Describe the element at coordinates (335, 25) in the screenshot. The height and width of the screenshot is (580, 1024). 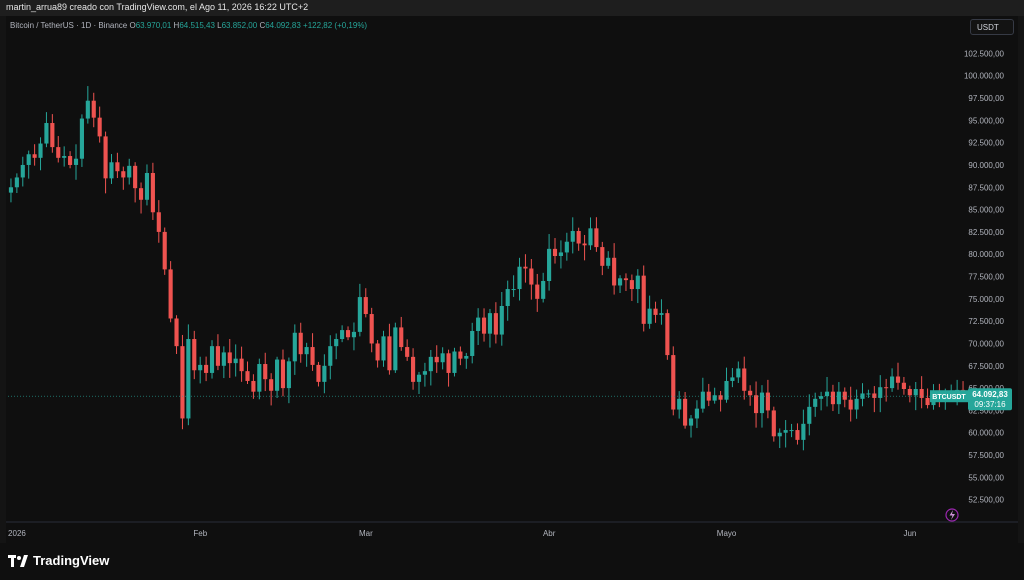
I see `change-value: +122,82 (+0,19%)` at that location.